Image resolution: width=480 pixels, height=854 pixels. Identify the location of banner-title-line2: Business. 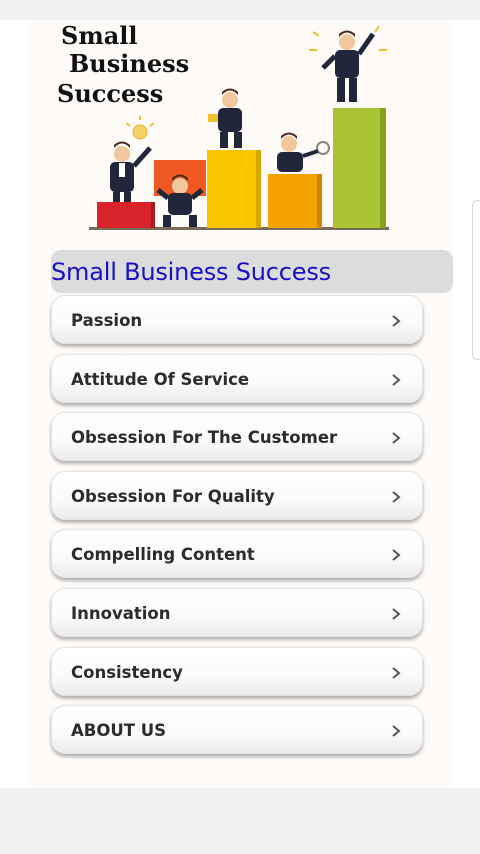
(129, 63).